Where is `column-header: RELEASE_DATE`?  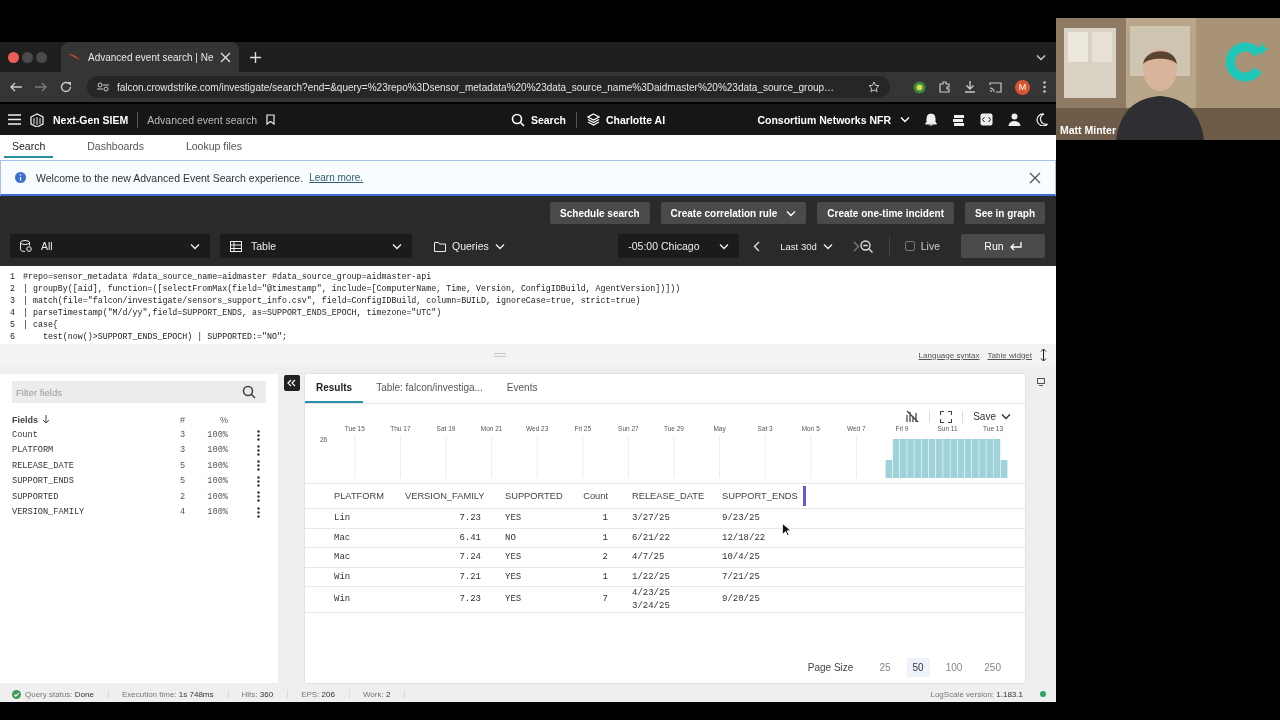 column-header: RELEASE_DATE is located at coordinates (677, 496).